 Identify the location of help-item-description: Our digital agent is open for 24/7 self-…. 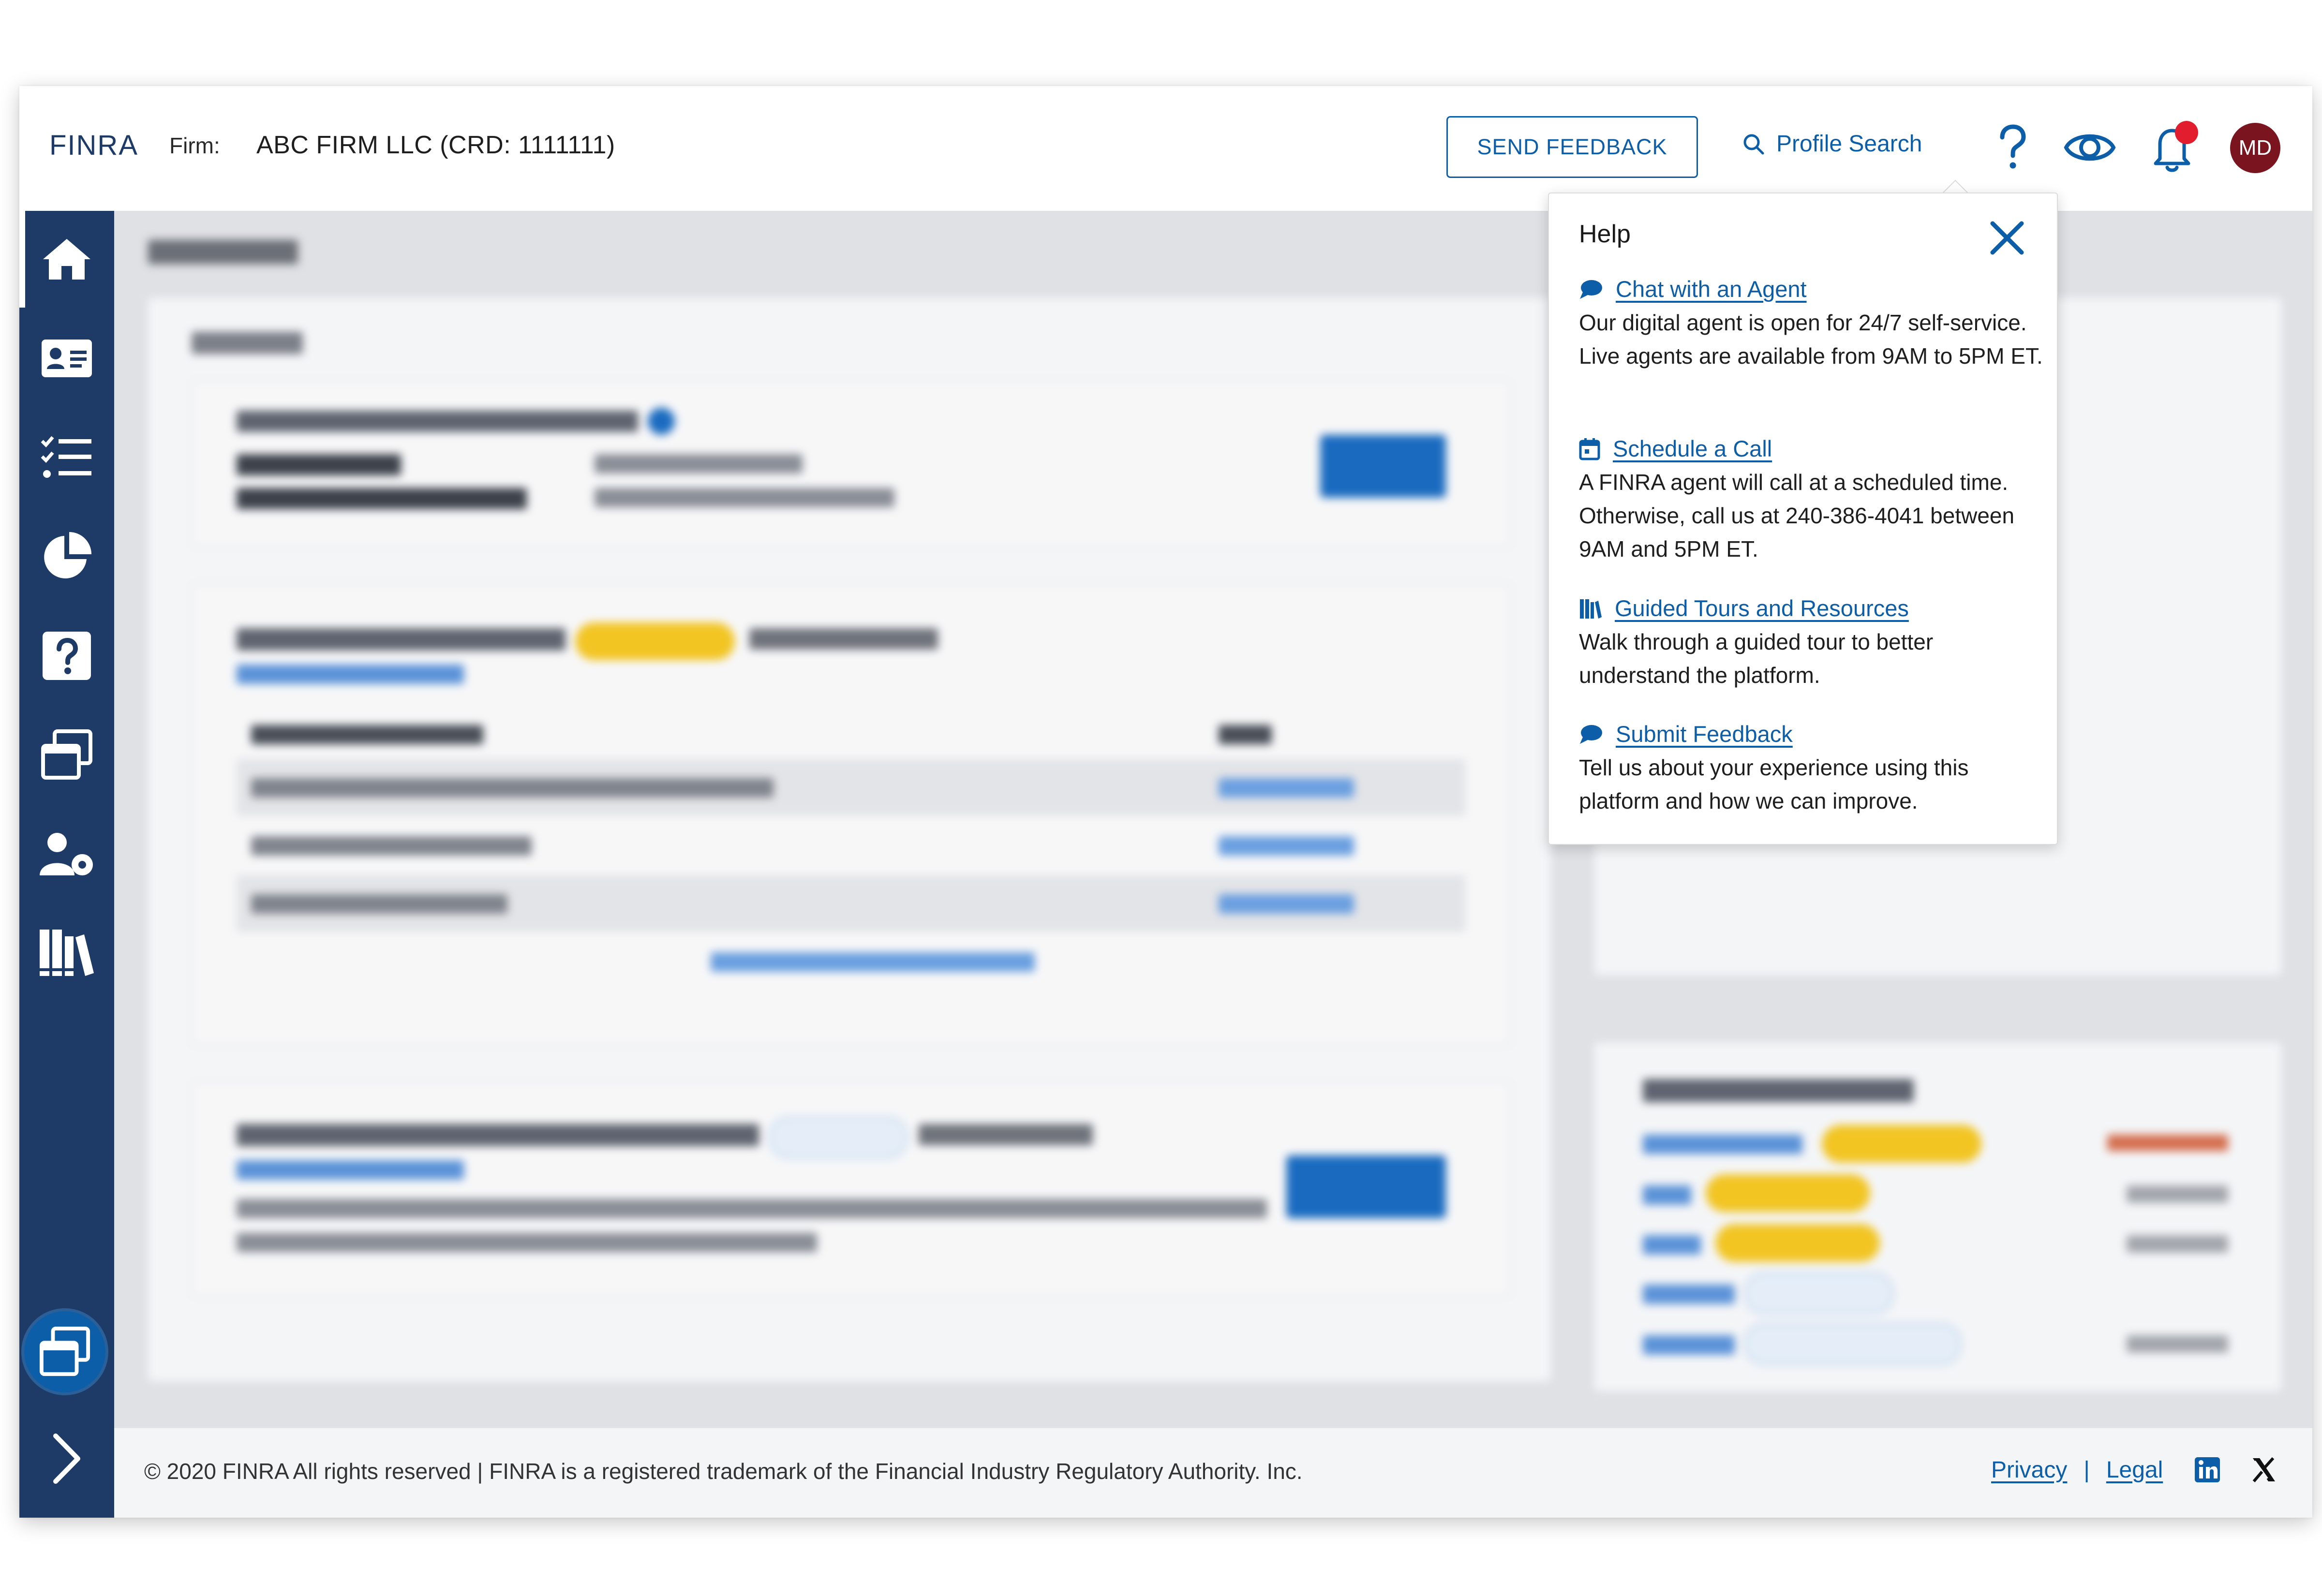
(1811, 339).